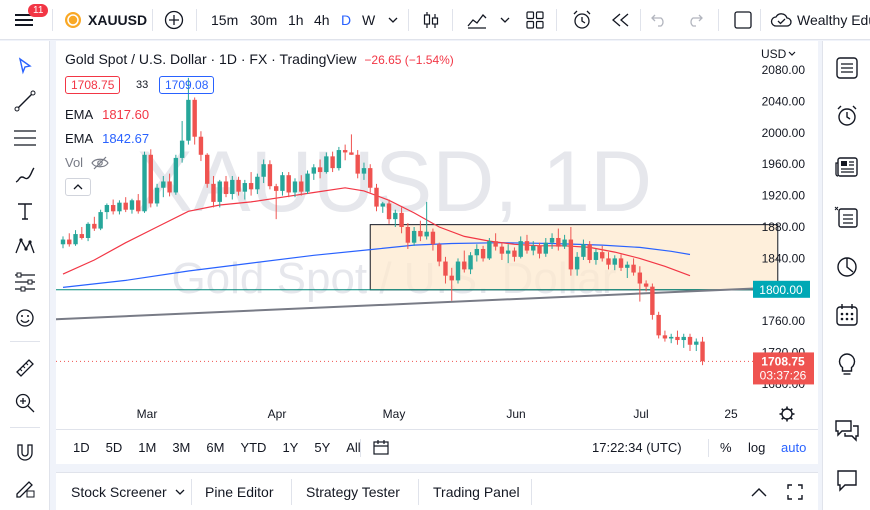  What do you see at coordinates (25, 368) in the screenshot?
I see `measure-tool` at bounding box center [25, 368].